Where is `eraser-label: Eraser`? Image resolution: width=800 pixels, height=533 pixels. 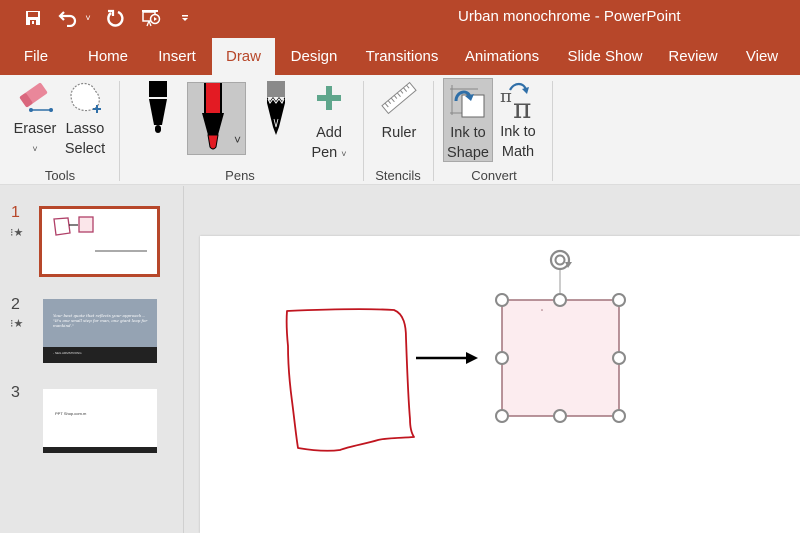 eraser-label: Eraser is located at coordinates (35, 129).